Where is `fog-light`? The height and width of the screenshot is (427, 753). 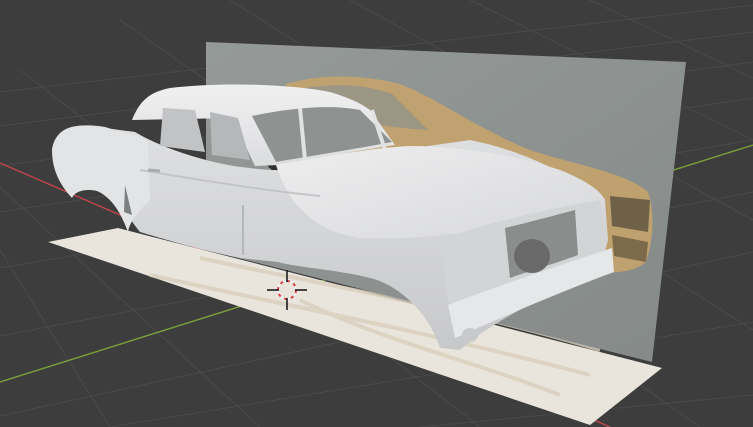
fog-light is located at coordinates (470, 335).